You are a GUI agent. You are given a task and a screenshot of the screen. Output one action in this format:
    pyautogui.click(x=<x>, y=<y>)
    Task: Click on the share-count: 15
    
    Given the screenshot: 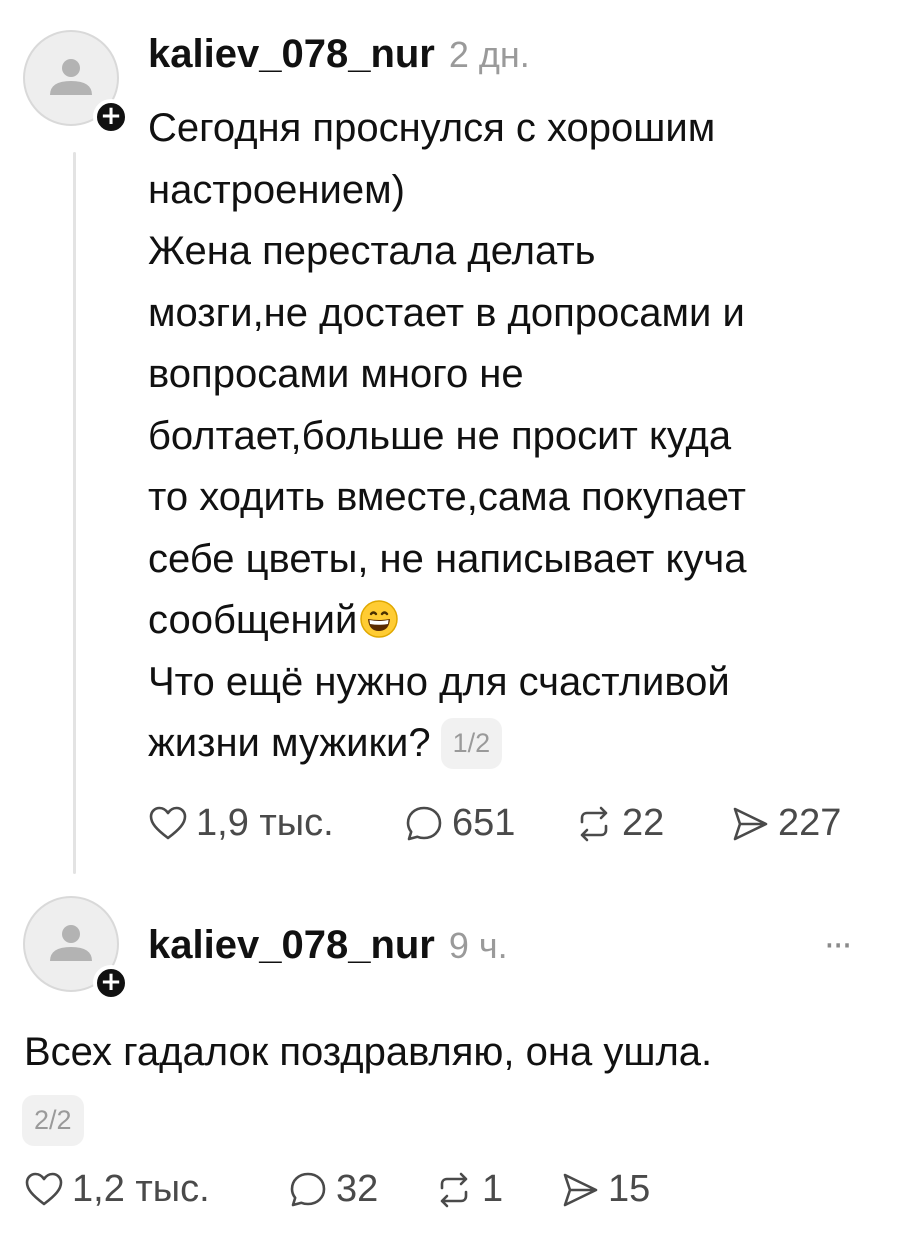 What is the action you would take?
    pyautogui.click(x=629, y=1189)
    